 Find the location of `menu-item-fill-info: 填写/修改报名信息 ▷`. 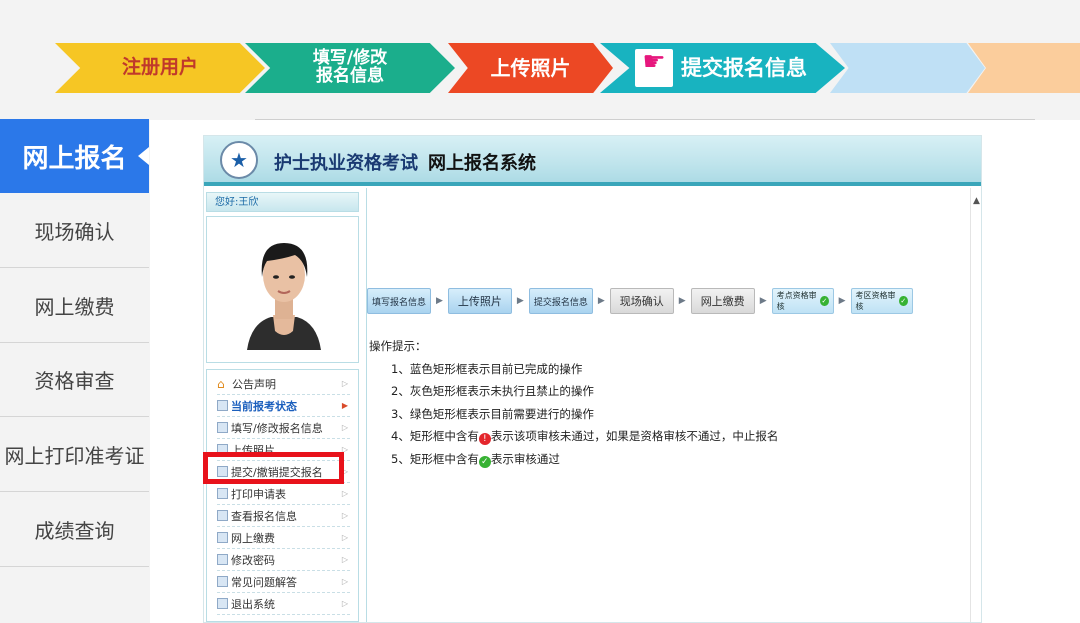

menu-item-fill-info: 填写/修改报名信息 ▷ is located at coordinates (283, 428).